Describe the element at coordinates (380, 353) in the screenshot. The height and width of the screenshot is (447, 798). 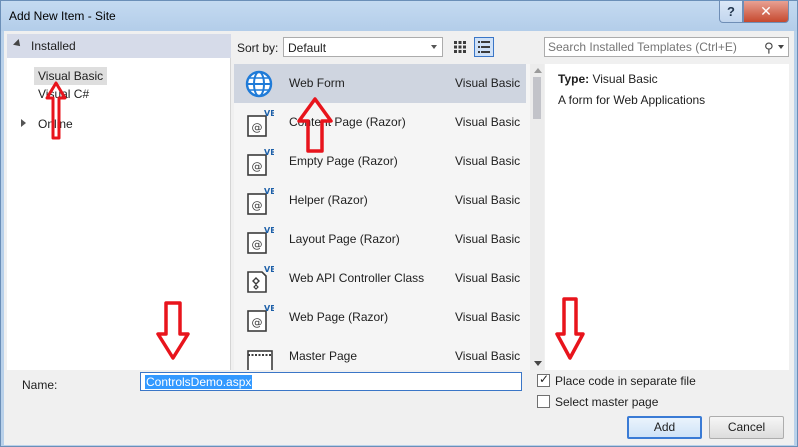
I see `template-row-master-page: Master Page Visual Basic` at that location.